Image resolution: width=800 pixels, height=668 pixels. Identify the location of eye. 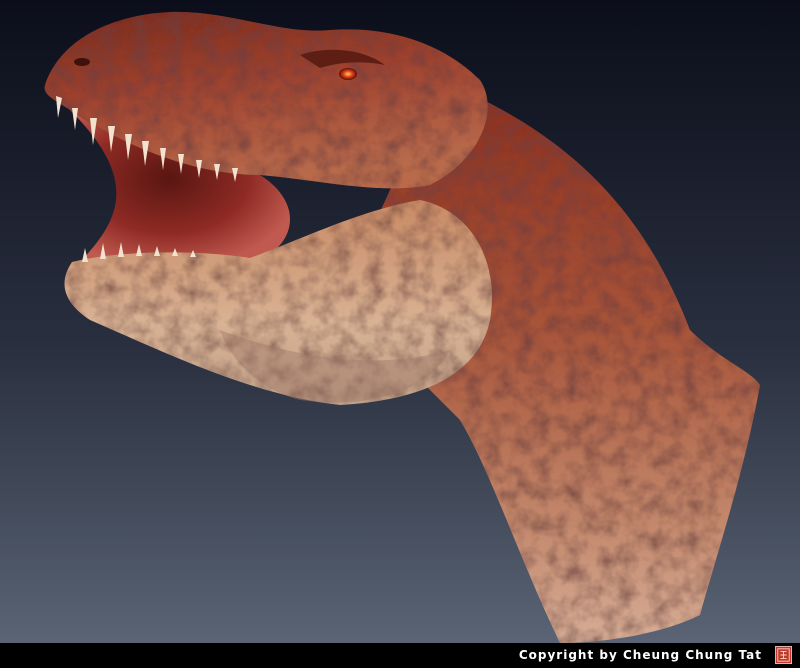
(348, 74).